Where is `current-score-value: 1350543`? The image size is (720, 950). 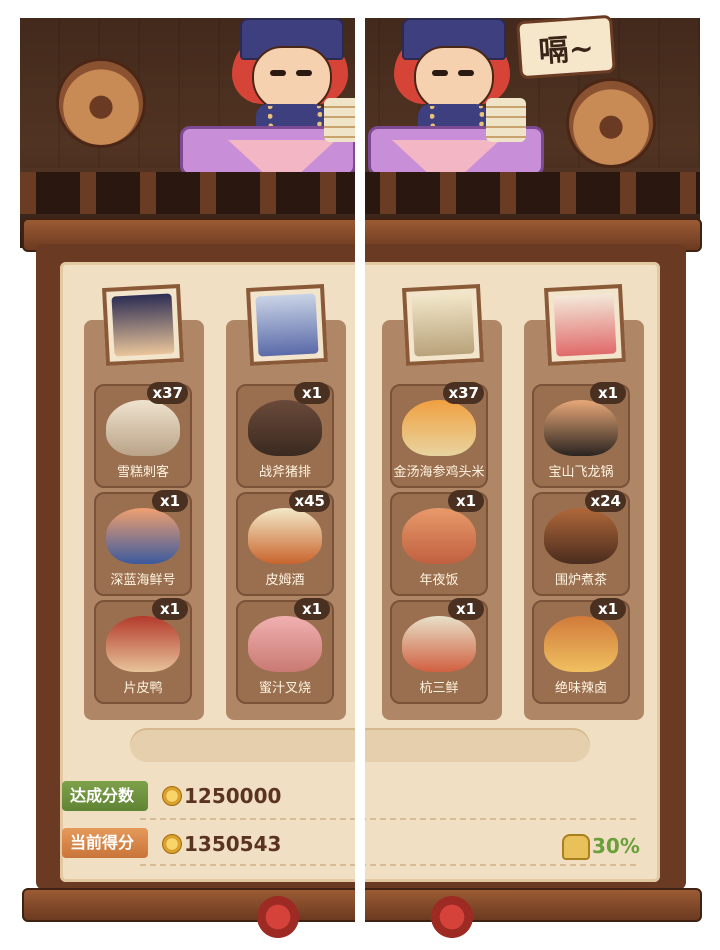
current-score-value: 1350543 is located at coordinates (233, 844).